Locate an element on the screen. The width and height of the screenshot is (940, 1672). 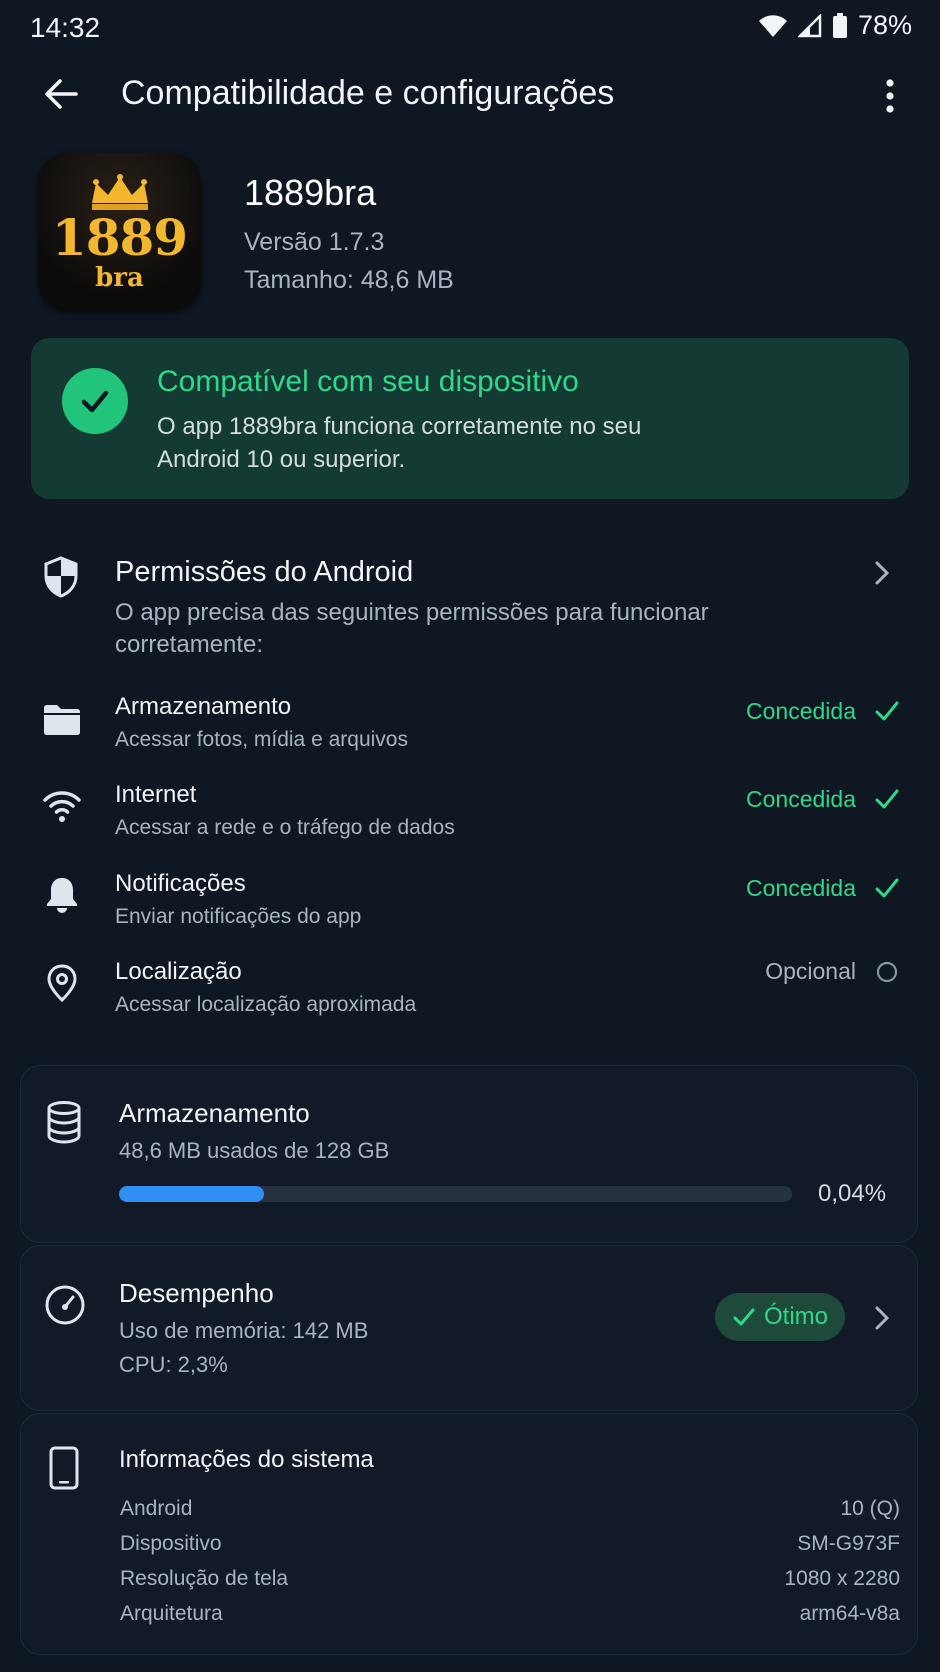
permissions-desc-line-2: corretamente: is located at coordinates (189, 644).